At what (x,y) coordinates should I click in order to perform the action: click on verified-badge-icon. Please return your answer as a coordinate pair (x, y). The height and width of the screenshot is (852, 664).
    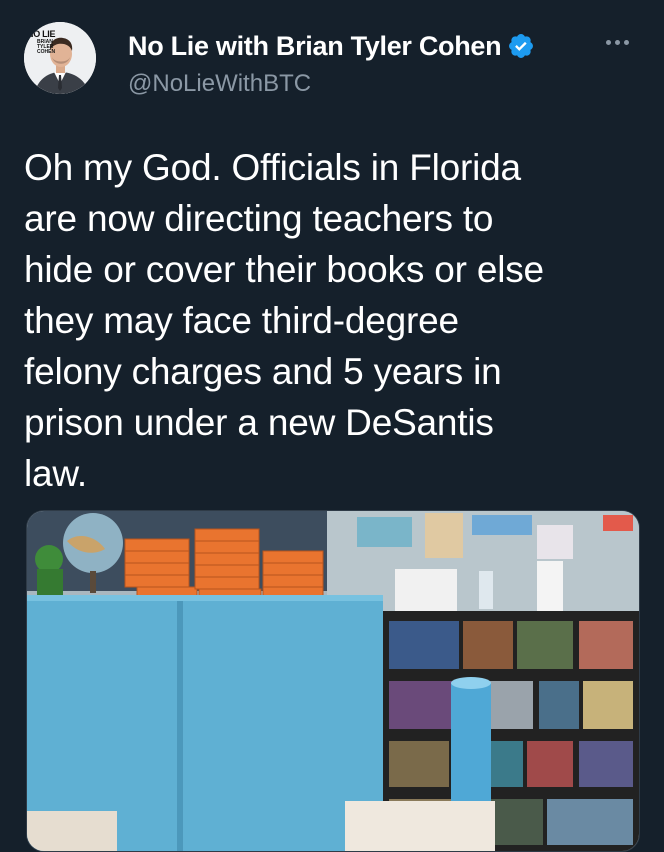
    Looking at the image, I should click on (521, 46).